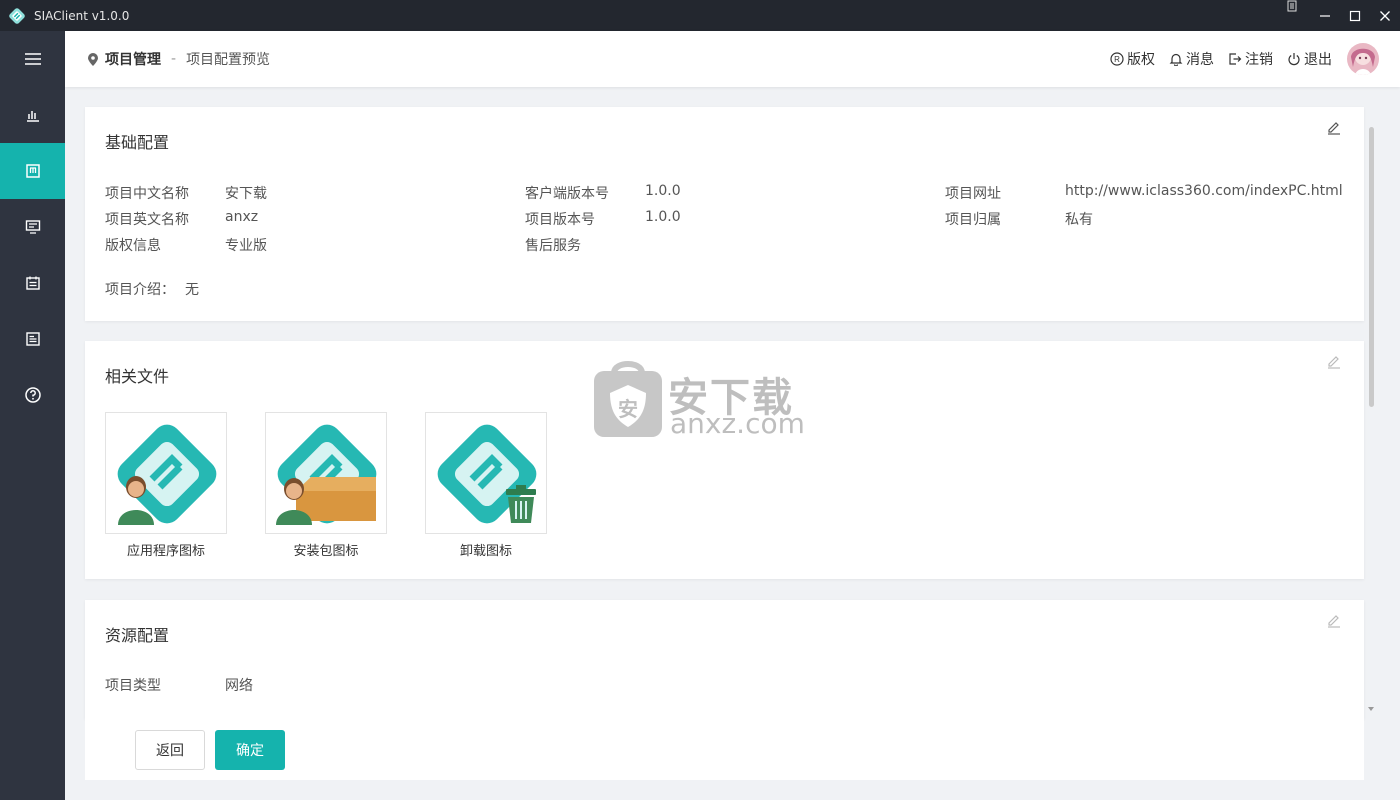 The width and height of the screenshot is (1400, 800). I want to click on close-icon, so click(1385, 15).